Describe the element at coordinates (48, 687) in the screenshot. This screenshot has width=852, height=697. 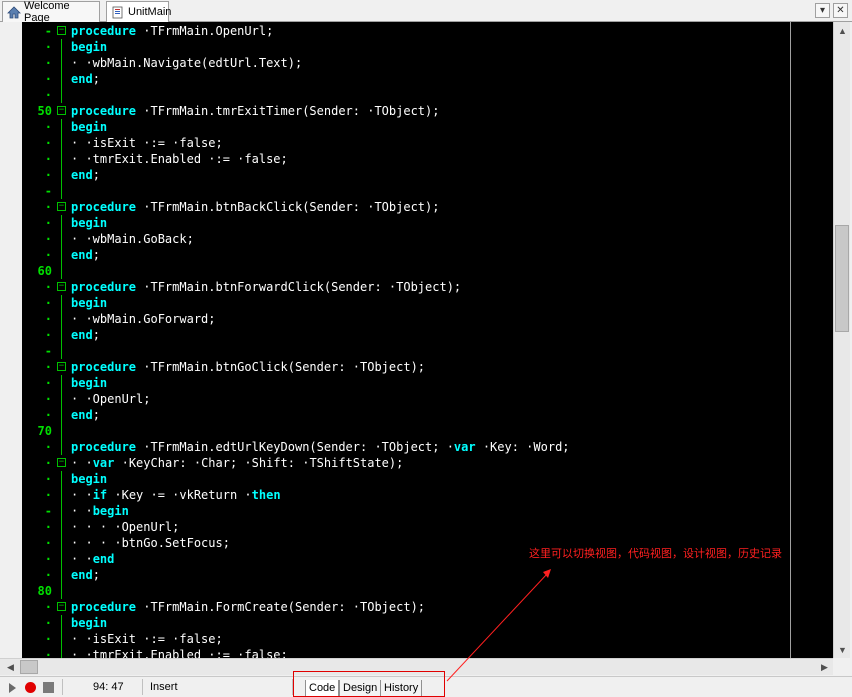
I see `stop-macro-icon` at that location.